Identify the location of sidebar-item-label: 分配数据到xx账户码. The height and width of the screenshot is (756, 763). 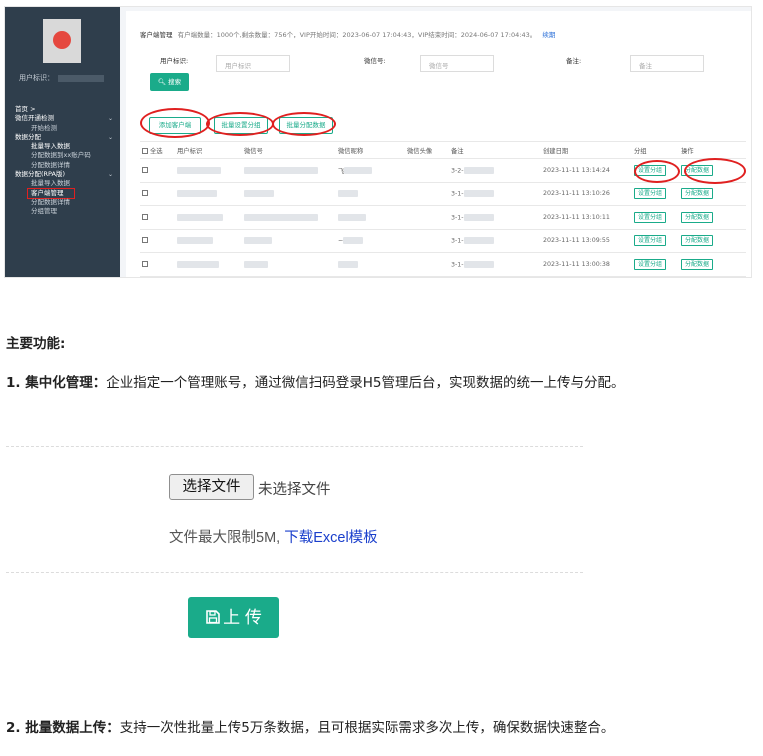
(61, 155).